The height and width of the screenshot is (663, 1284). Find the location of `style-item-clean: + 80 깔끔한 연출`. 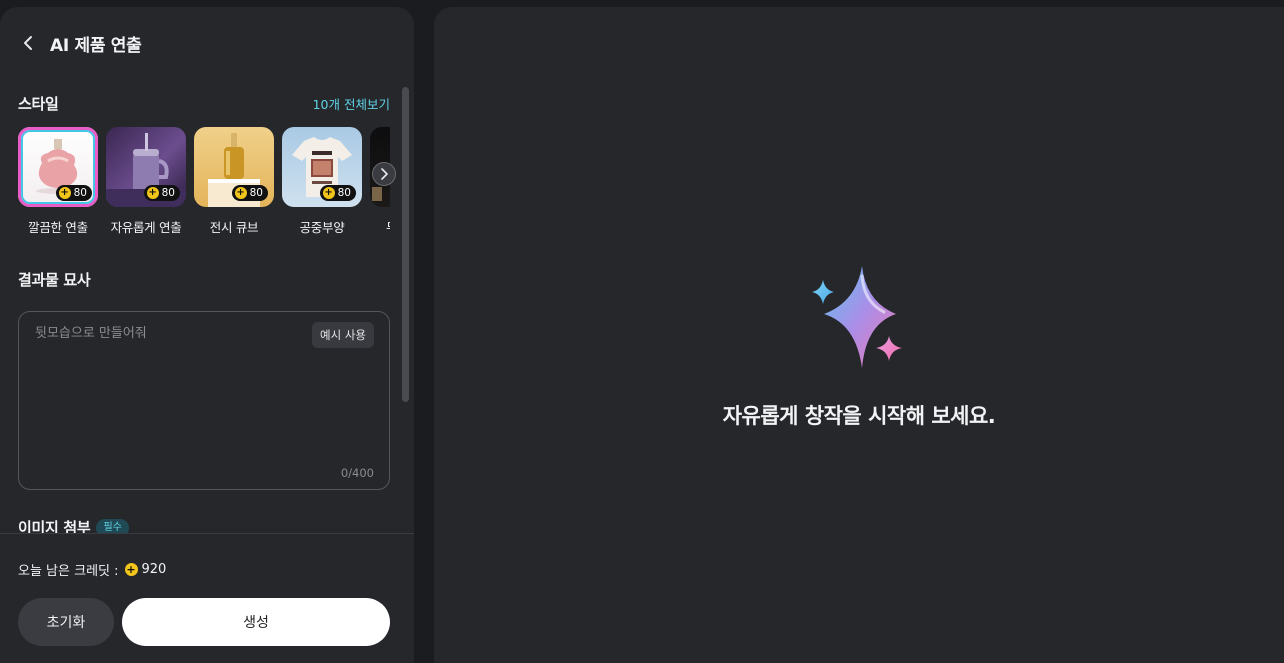

style-item-clean: + 80 깔끔한 연출 is located at coordinates (58, 181).